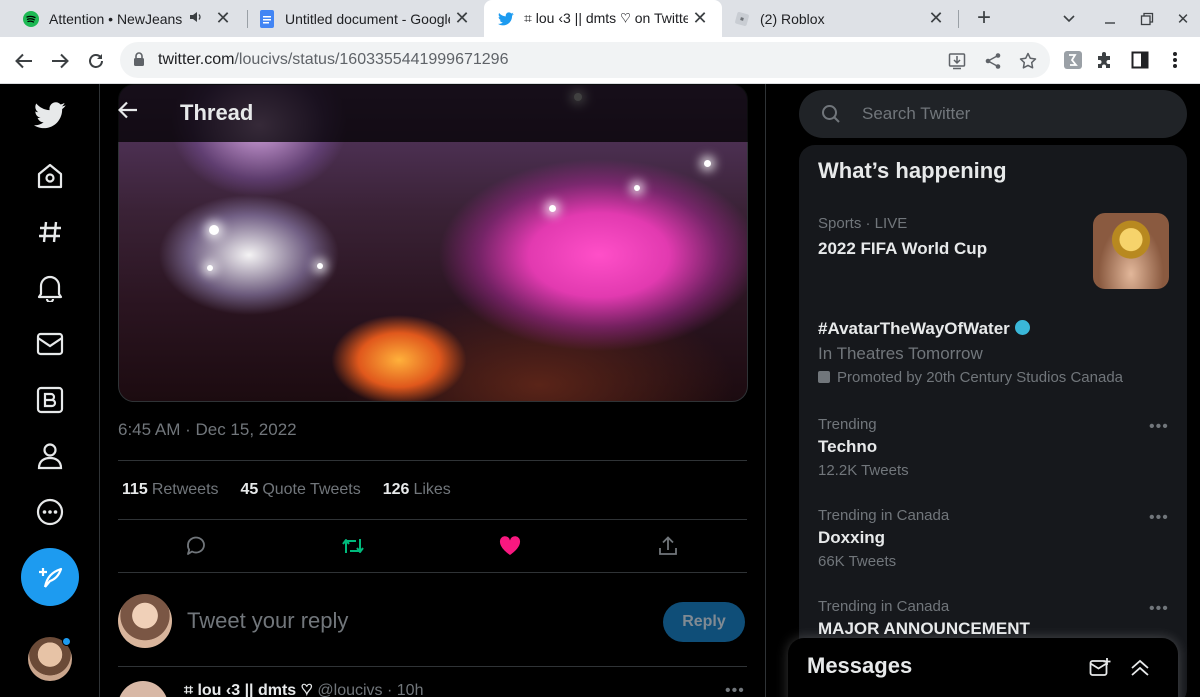 Image resolution: width=1200 pixels, height=697 pixels. Describe the element at coordinates (50, 232) in the screenshot. I see `explore-hashtag-icon` at that location.